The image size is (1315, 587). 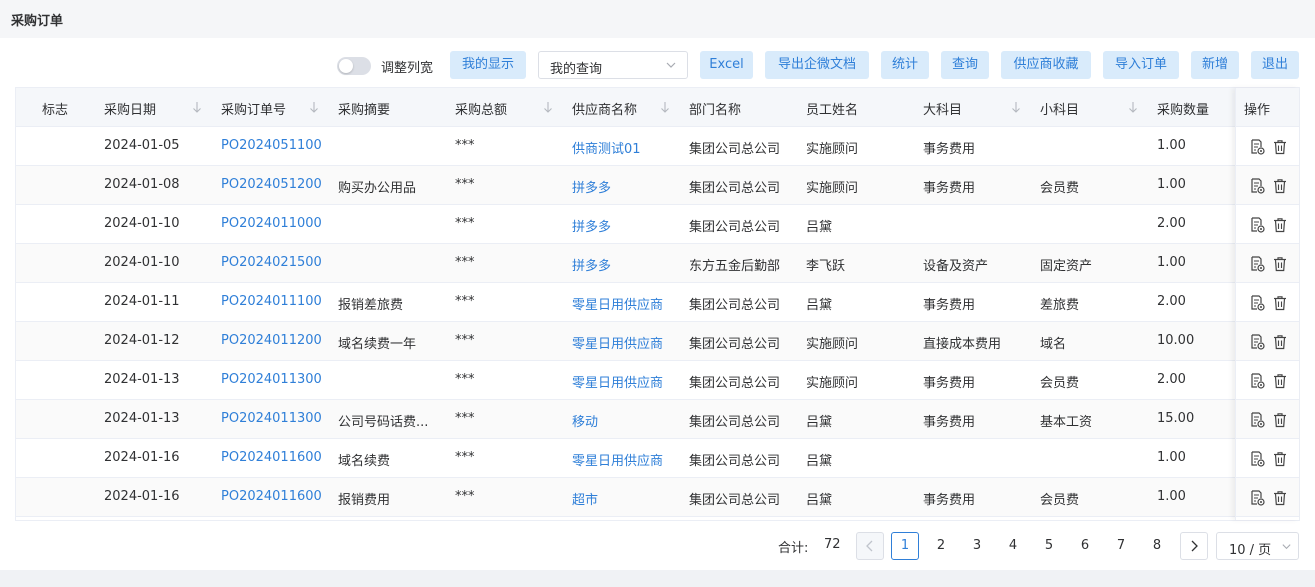 I want to click on cell-date: 2024-01-11, so click(x=142, y=301).